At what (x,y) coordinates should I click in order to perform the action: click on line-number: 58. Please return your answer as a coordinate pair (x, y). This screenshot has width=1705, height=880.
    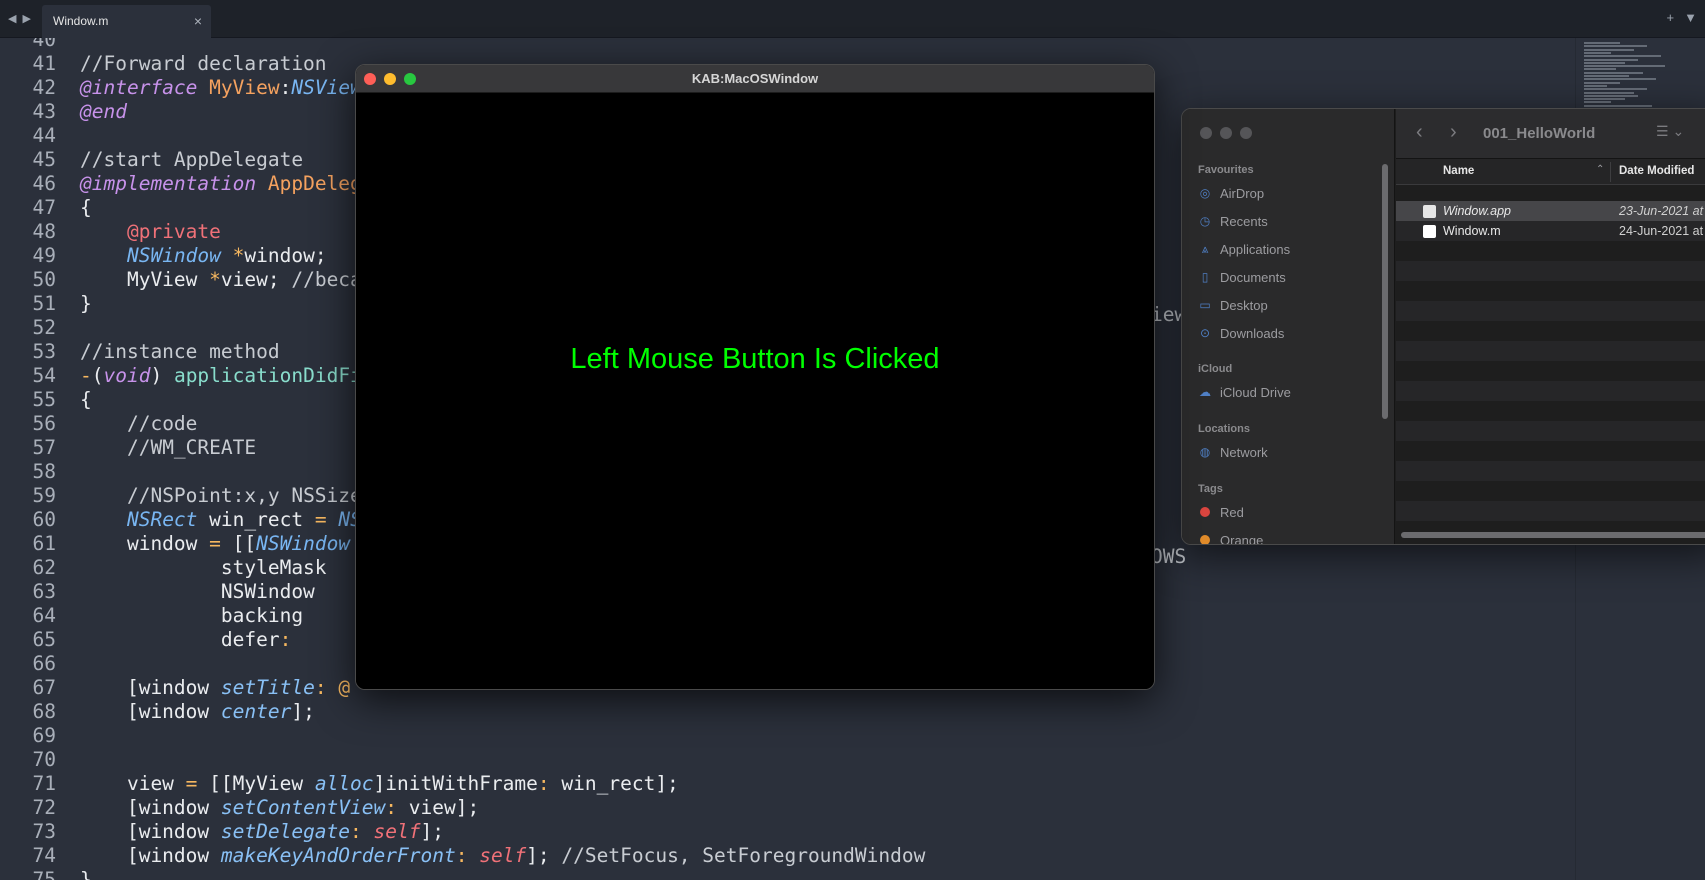
    Looking at the image, I should click on (44, 471).